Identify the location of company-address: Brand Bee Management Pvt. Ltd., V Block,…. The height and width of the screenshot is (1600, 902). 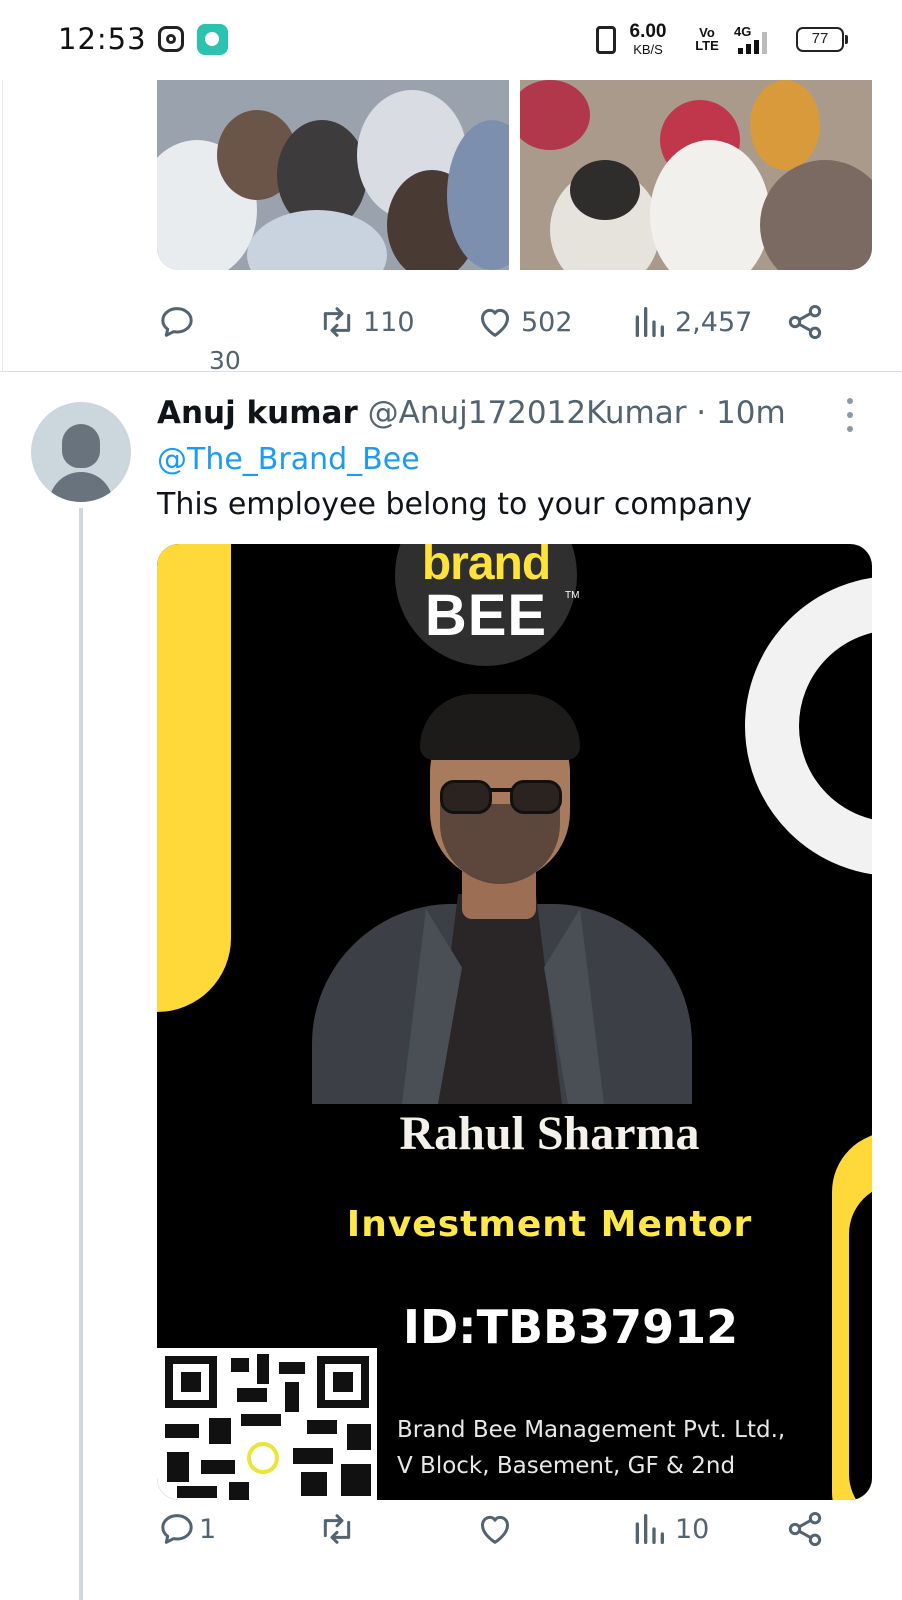
(591, 1448).